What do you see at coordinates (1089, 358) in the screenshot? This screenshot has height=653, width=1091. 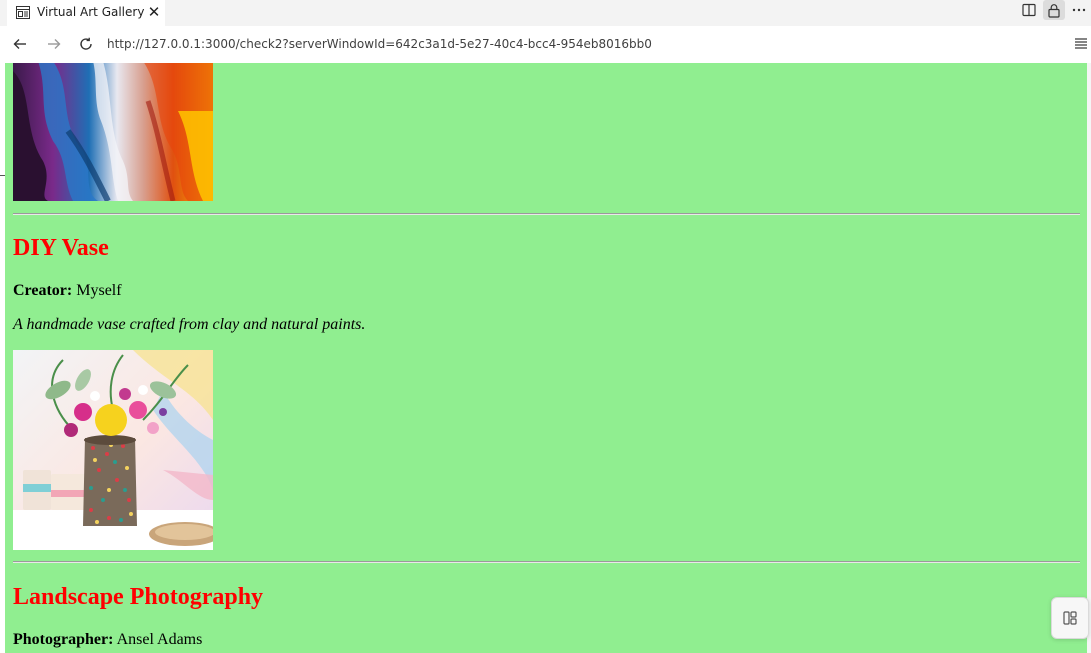 I see `scrollbar` at bounding box center [1089, 358].